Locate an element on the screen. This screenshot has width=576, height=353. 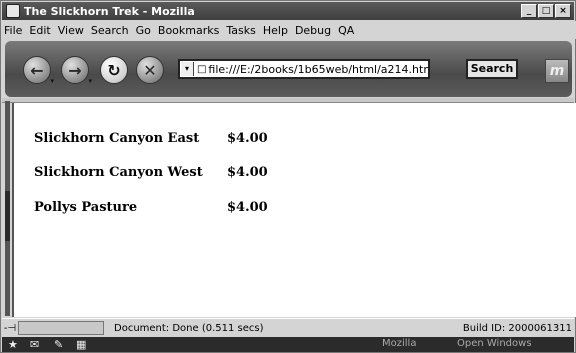
close-button: × is located at coordinates (563, 11).